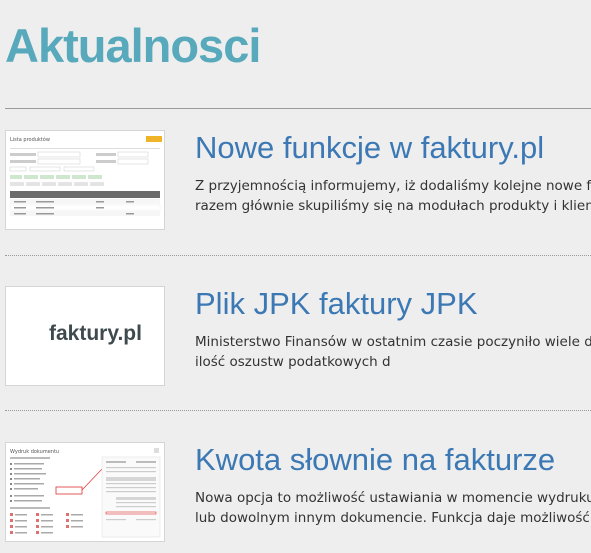 This screenshot has width=591, height=553. I want to click on thumbnail-caption: Lista produktów, so click(30, 139).